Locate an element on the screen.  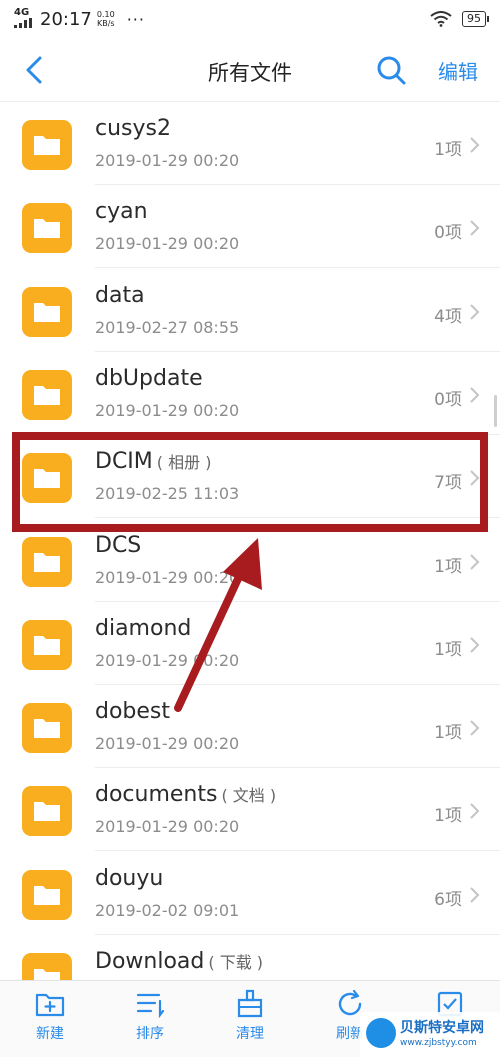
file-name: Download( 下载 ) is located at coordinates (179, 961).